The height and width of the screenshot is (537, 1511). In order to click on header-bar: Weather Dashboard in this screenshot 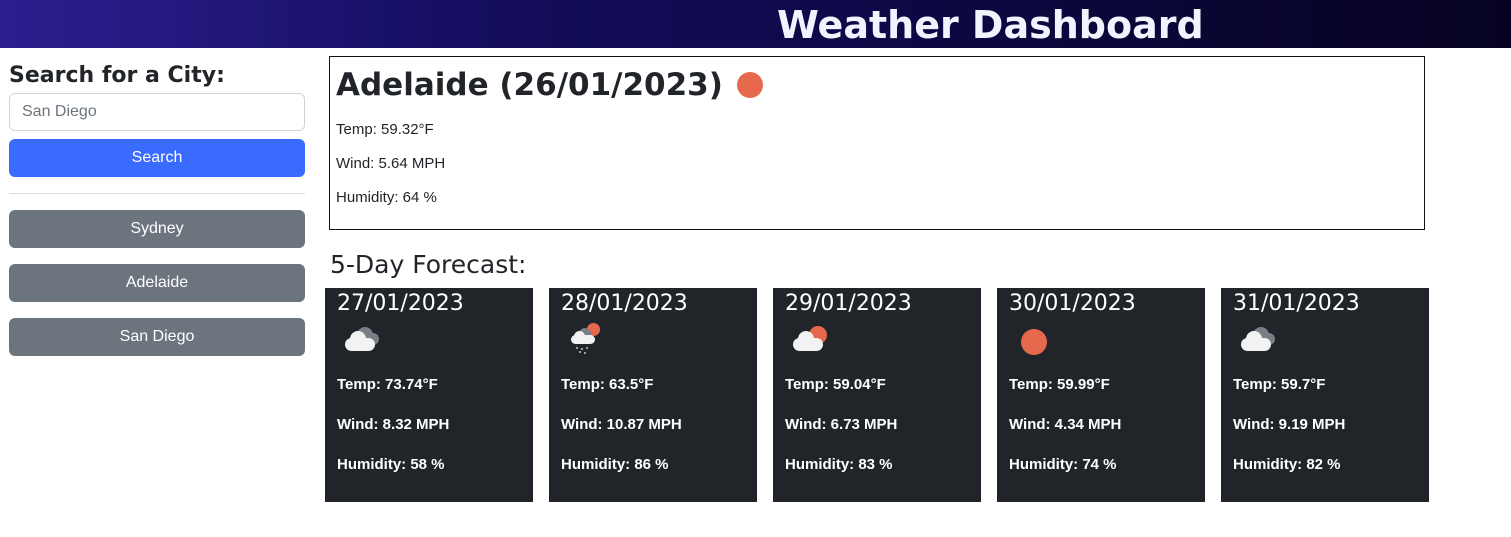, I will do `click(755, 24)`.